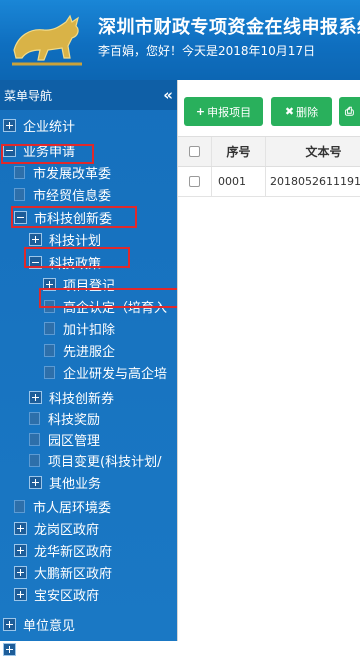 The height and width of the screenshot is (660, 360). Describe the element at coordinates (88, 594) in the screenshot. I see `nav-item-baoan: 宝安区政府` at that location.